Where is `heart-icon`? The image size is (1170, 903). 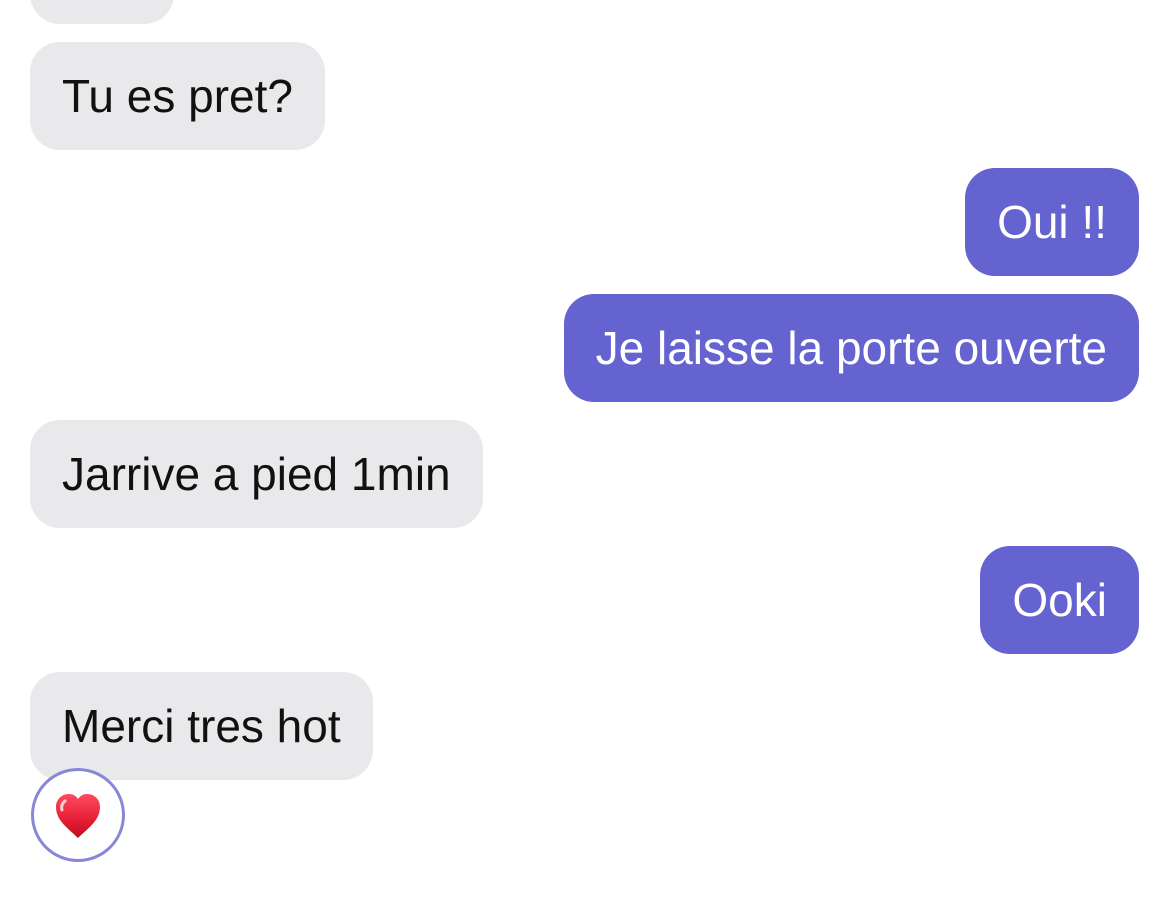
heart-icon is located at coordinates (78, 816).